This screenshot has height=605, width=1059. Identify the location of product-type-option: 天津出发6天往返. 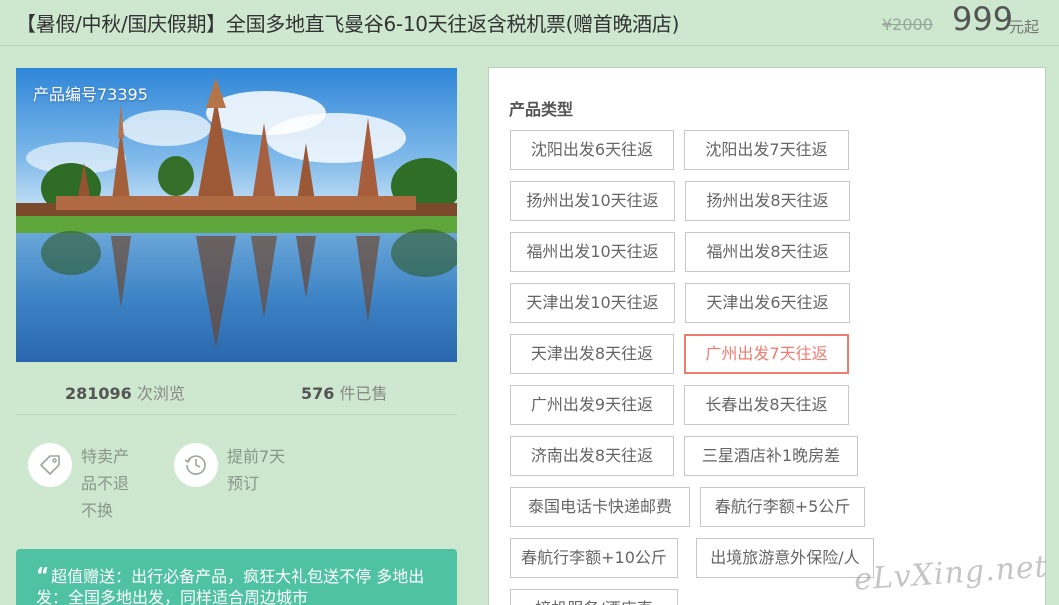
(767, 303).